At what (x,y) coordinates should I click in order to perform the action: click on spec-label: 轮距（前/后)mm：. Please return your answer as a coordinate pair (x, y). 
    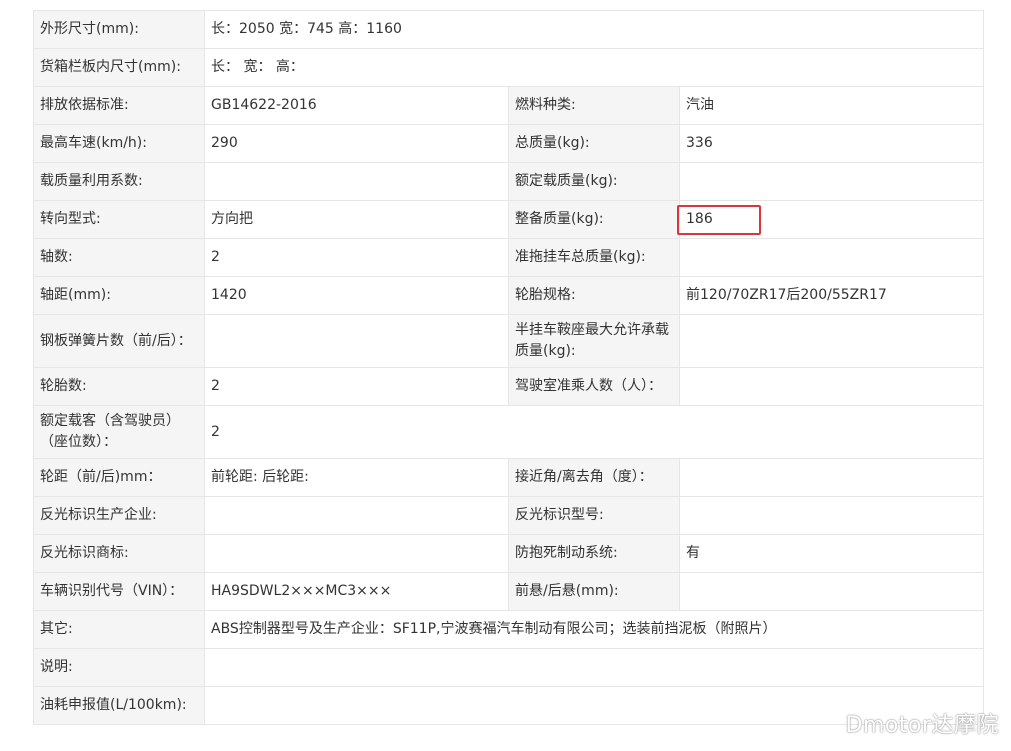
    Looking at the image, I should click on (119, 477).